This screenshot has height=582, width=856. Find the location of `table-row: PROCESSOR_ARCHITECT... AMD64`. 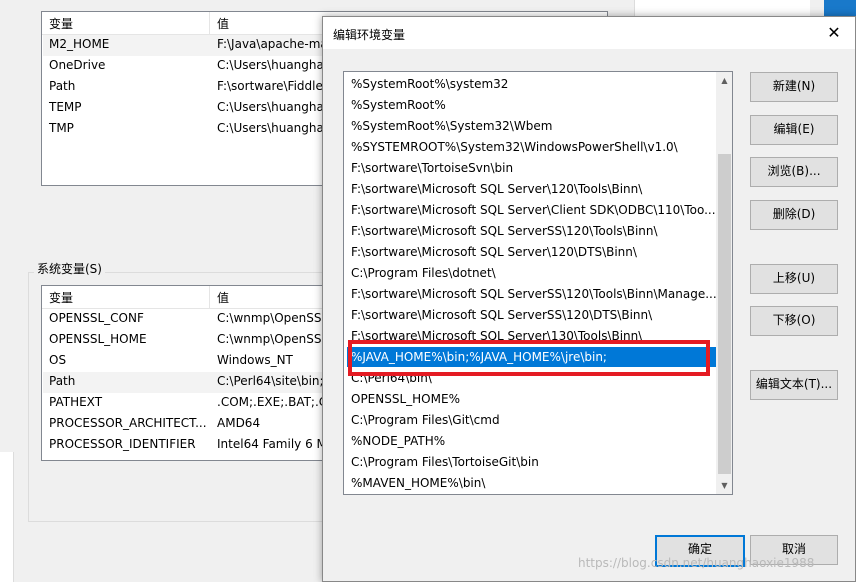

table-row: PROCESSOR_ARCHITECT... AMD64 is located at coordinates (188, 424).